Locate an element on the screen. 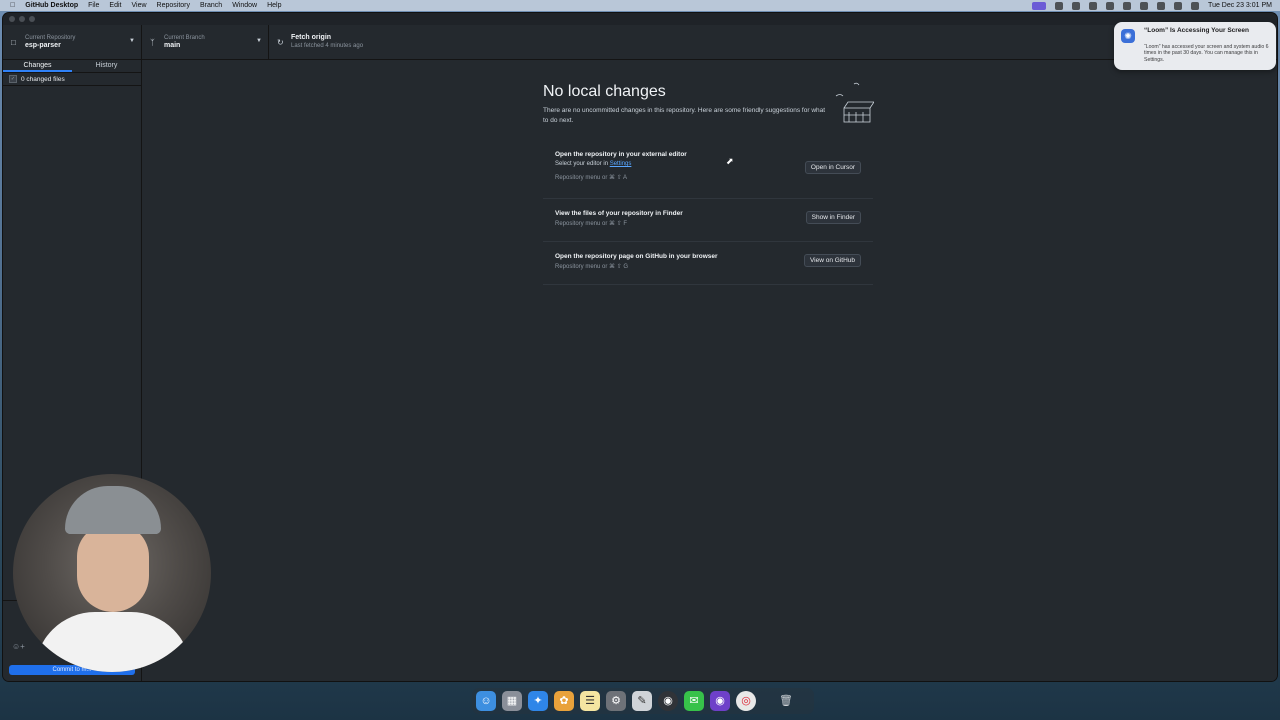  sidebar-tabs: Changes History is located at coordinates (72, 66).